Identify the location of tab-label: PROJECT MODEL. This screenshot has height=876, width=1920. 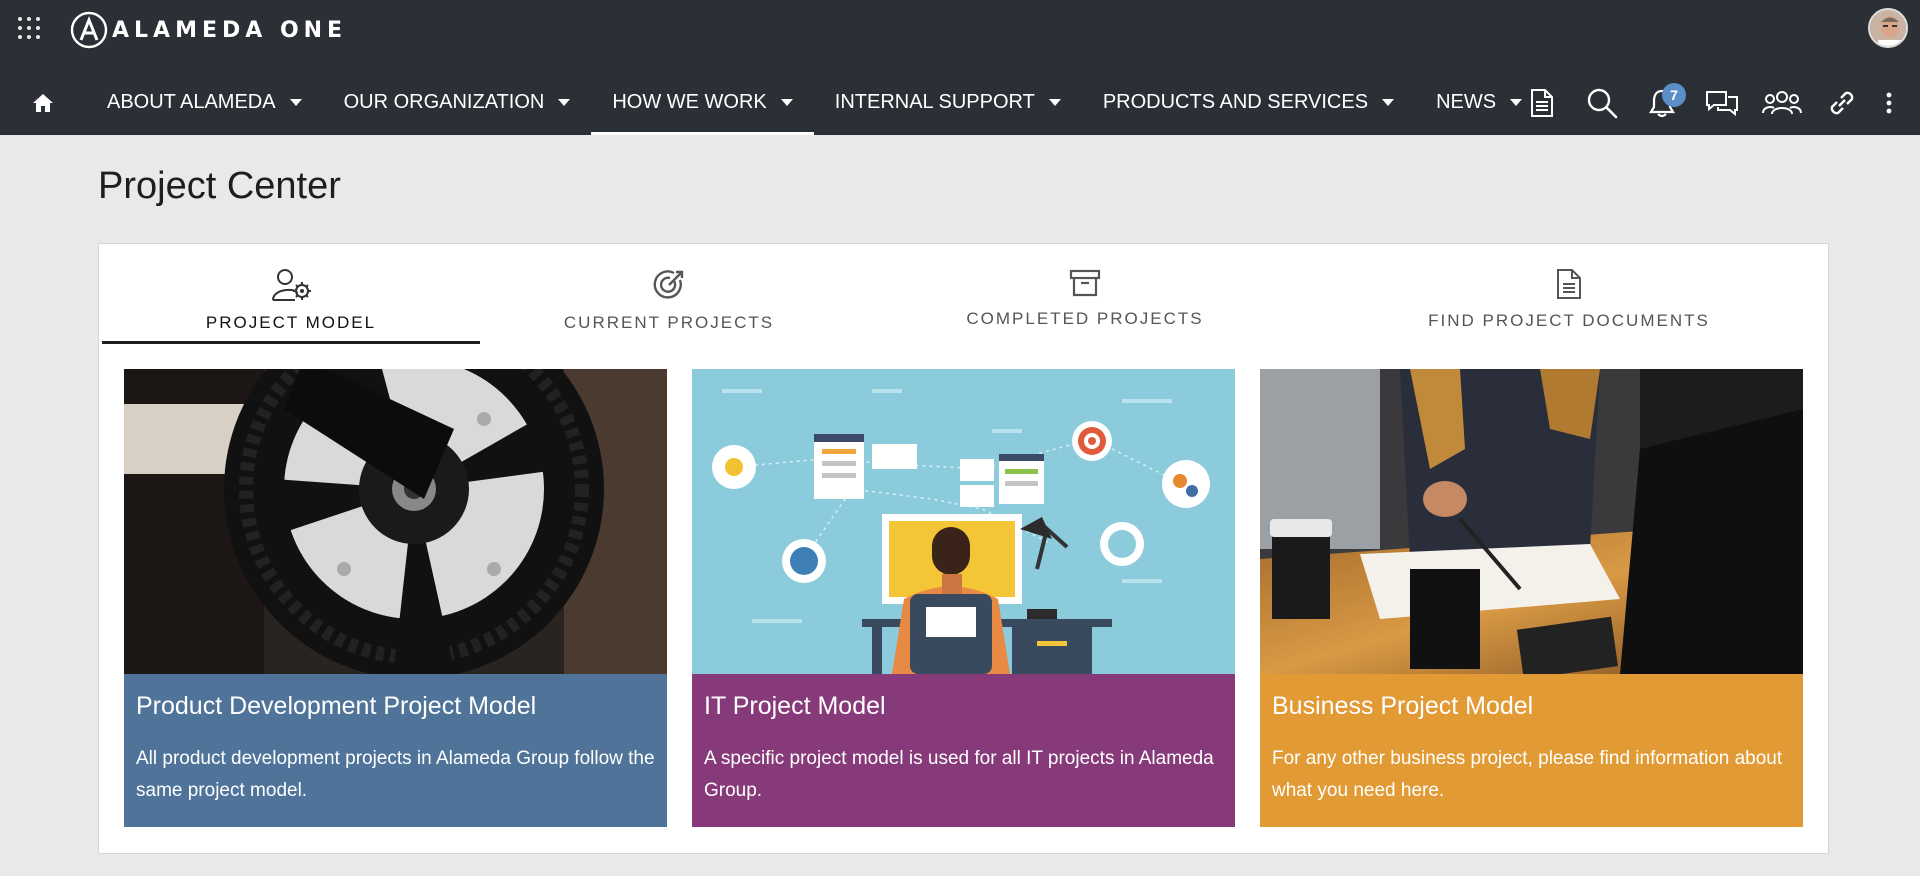
(291, 322).